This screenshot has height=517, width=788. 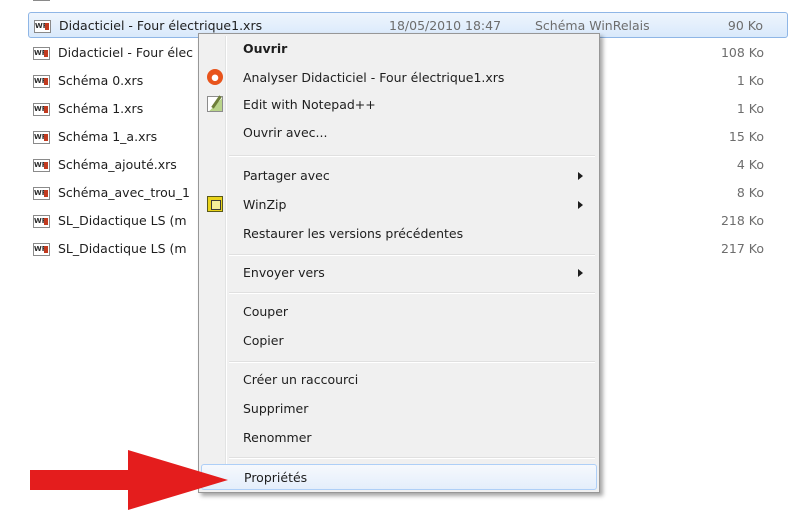 I want to click on menu-item-restore-versions: Restaurer les versions précédentes, so click(x=399, y=234).